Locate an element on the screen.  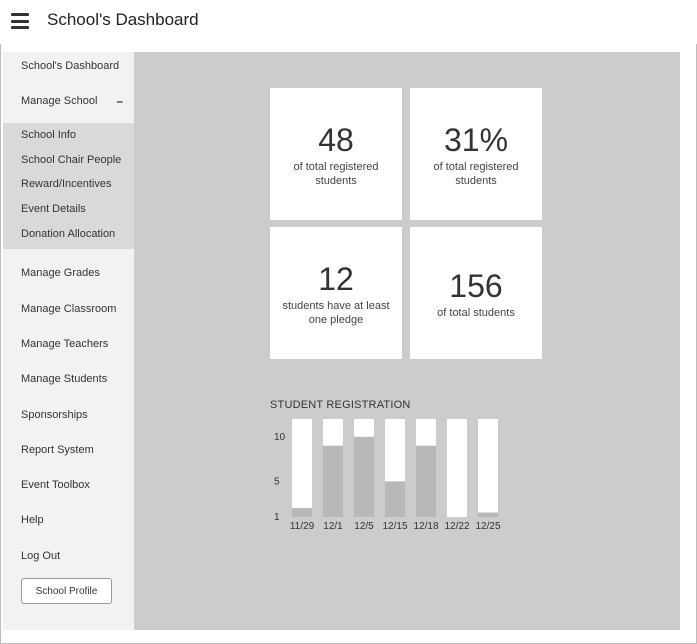
sidebar-item-manage-school: Manage School – is located at coordinates (68, 101).